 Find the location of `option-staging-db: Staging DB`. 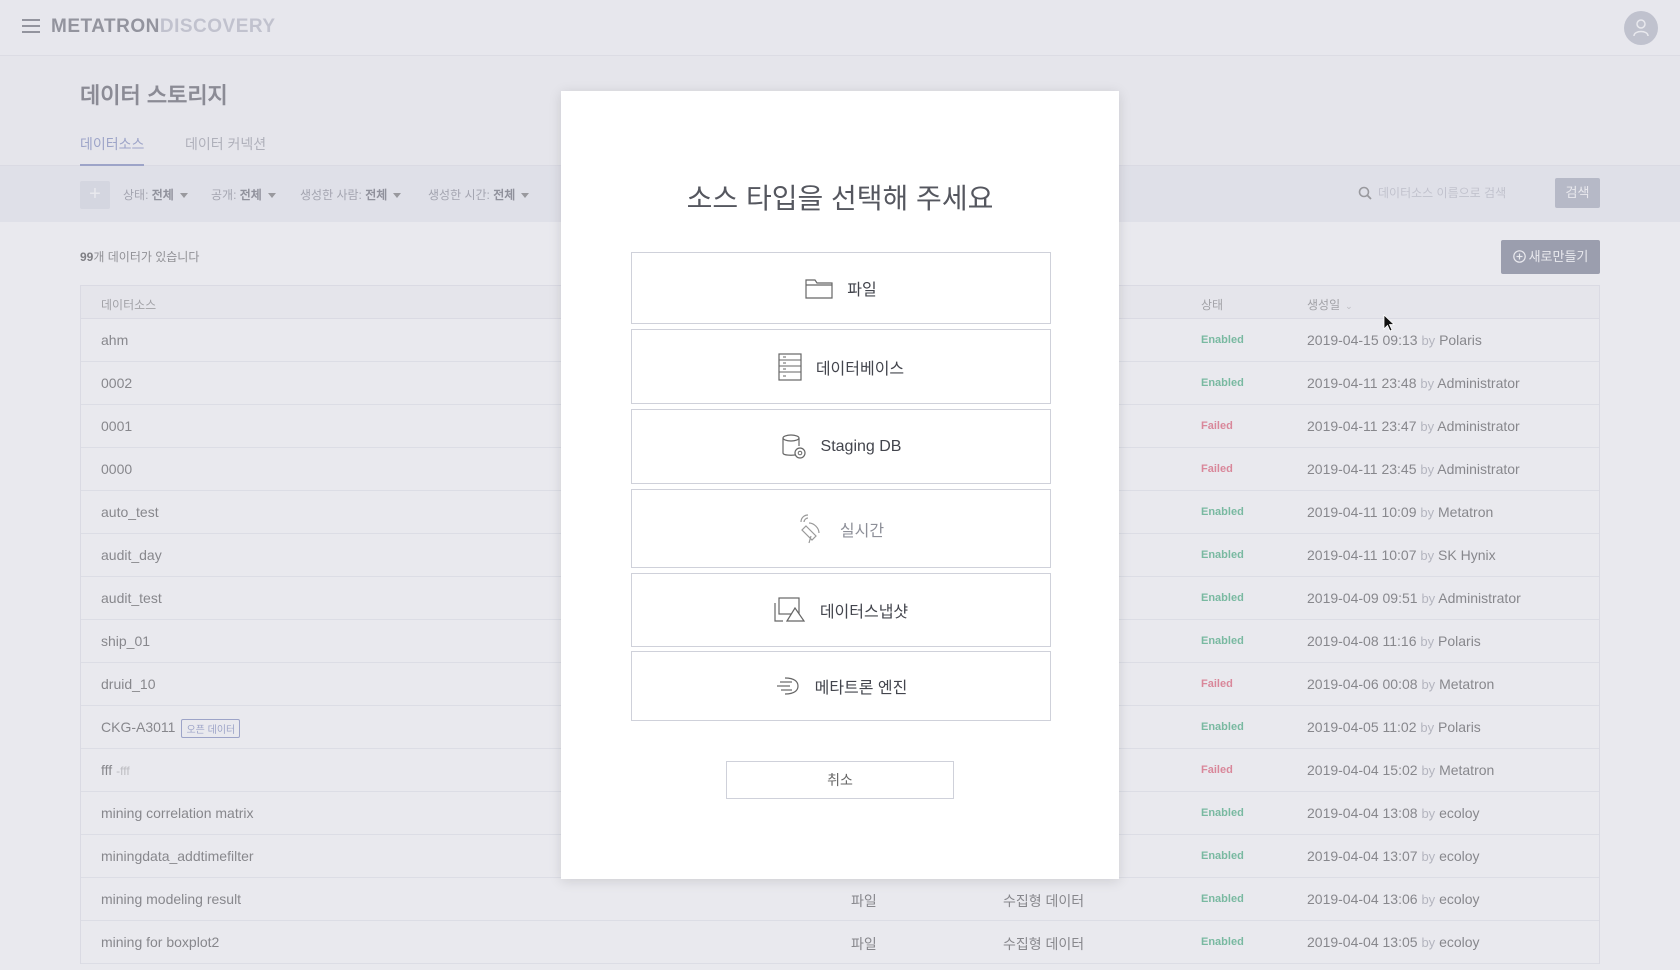

option-staging-db: Staging DB is located at coordinates (841, 446).